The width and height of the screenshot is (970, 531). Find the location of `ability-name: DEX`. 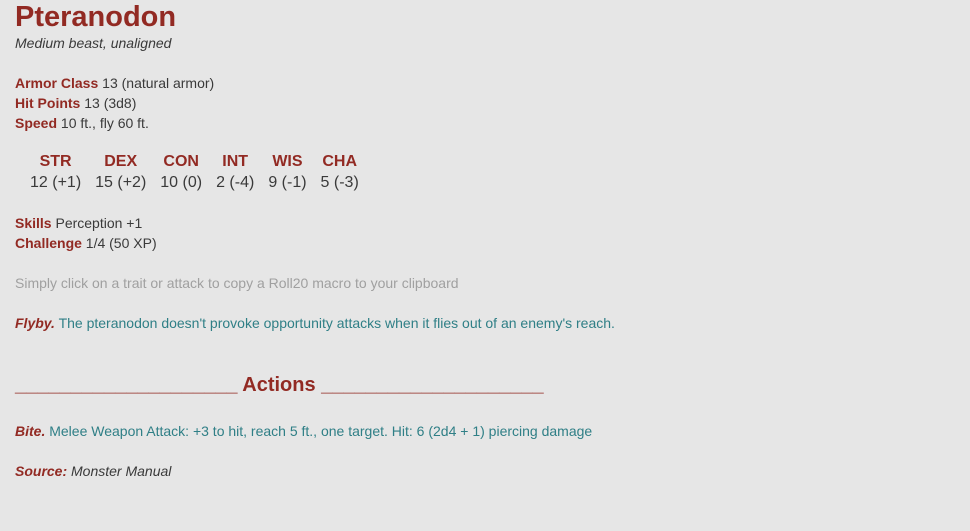

ability-name: DEX is located at coordinates (121, 161).